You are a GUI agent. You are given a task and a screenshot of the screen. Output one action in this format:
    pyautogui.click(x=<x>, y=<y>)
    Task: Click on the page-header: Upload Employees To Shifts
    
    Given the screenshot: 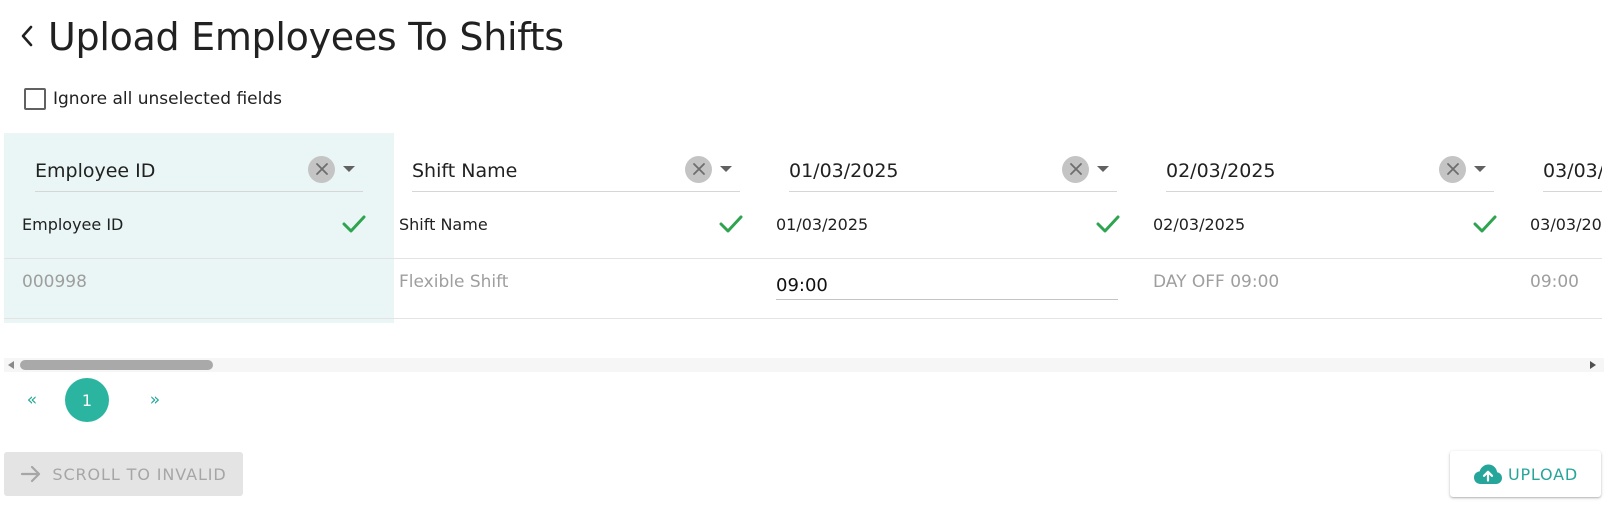 What is the action you would take?
    pyautogui.click(x=289, y=37)
    